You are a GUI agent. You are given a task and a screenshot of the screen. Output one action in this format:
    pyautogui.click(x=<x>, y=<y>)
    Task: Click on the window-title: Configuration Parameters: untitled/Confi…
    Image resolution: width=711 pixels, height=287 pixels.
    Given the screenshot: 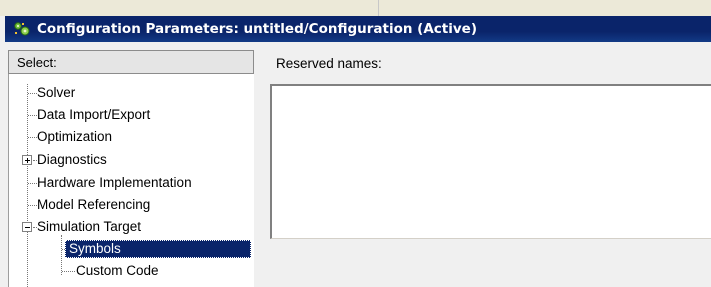 What is the action you would take?
    pyautogui.click(x=257, y=29)
    